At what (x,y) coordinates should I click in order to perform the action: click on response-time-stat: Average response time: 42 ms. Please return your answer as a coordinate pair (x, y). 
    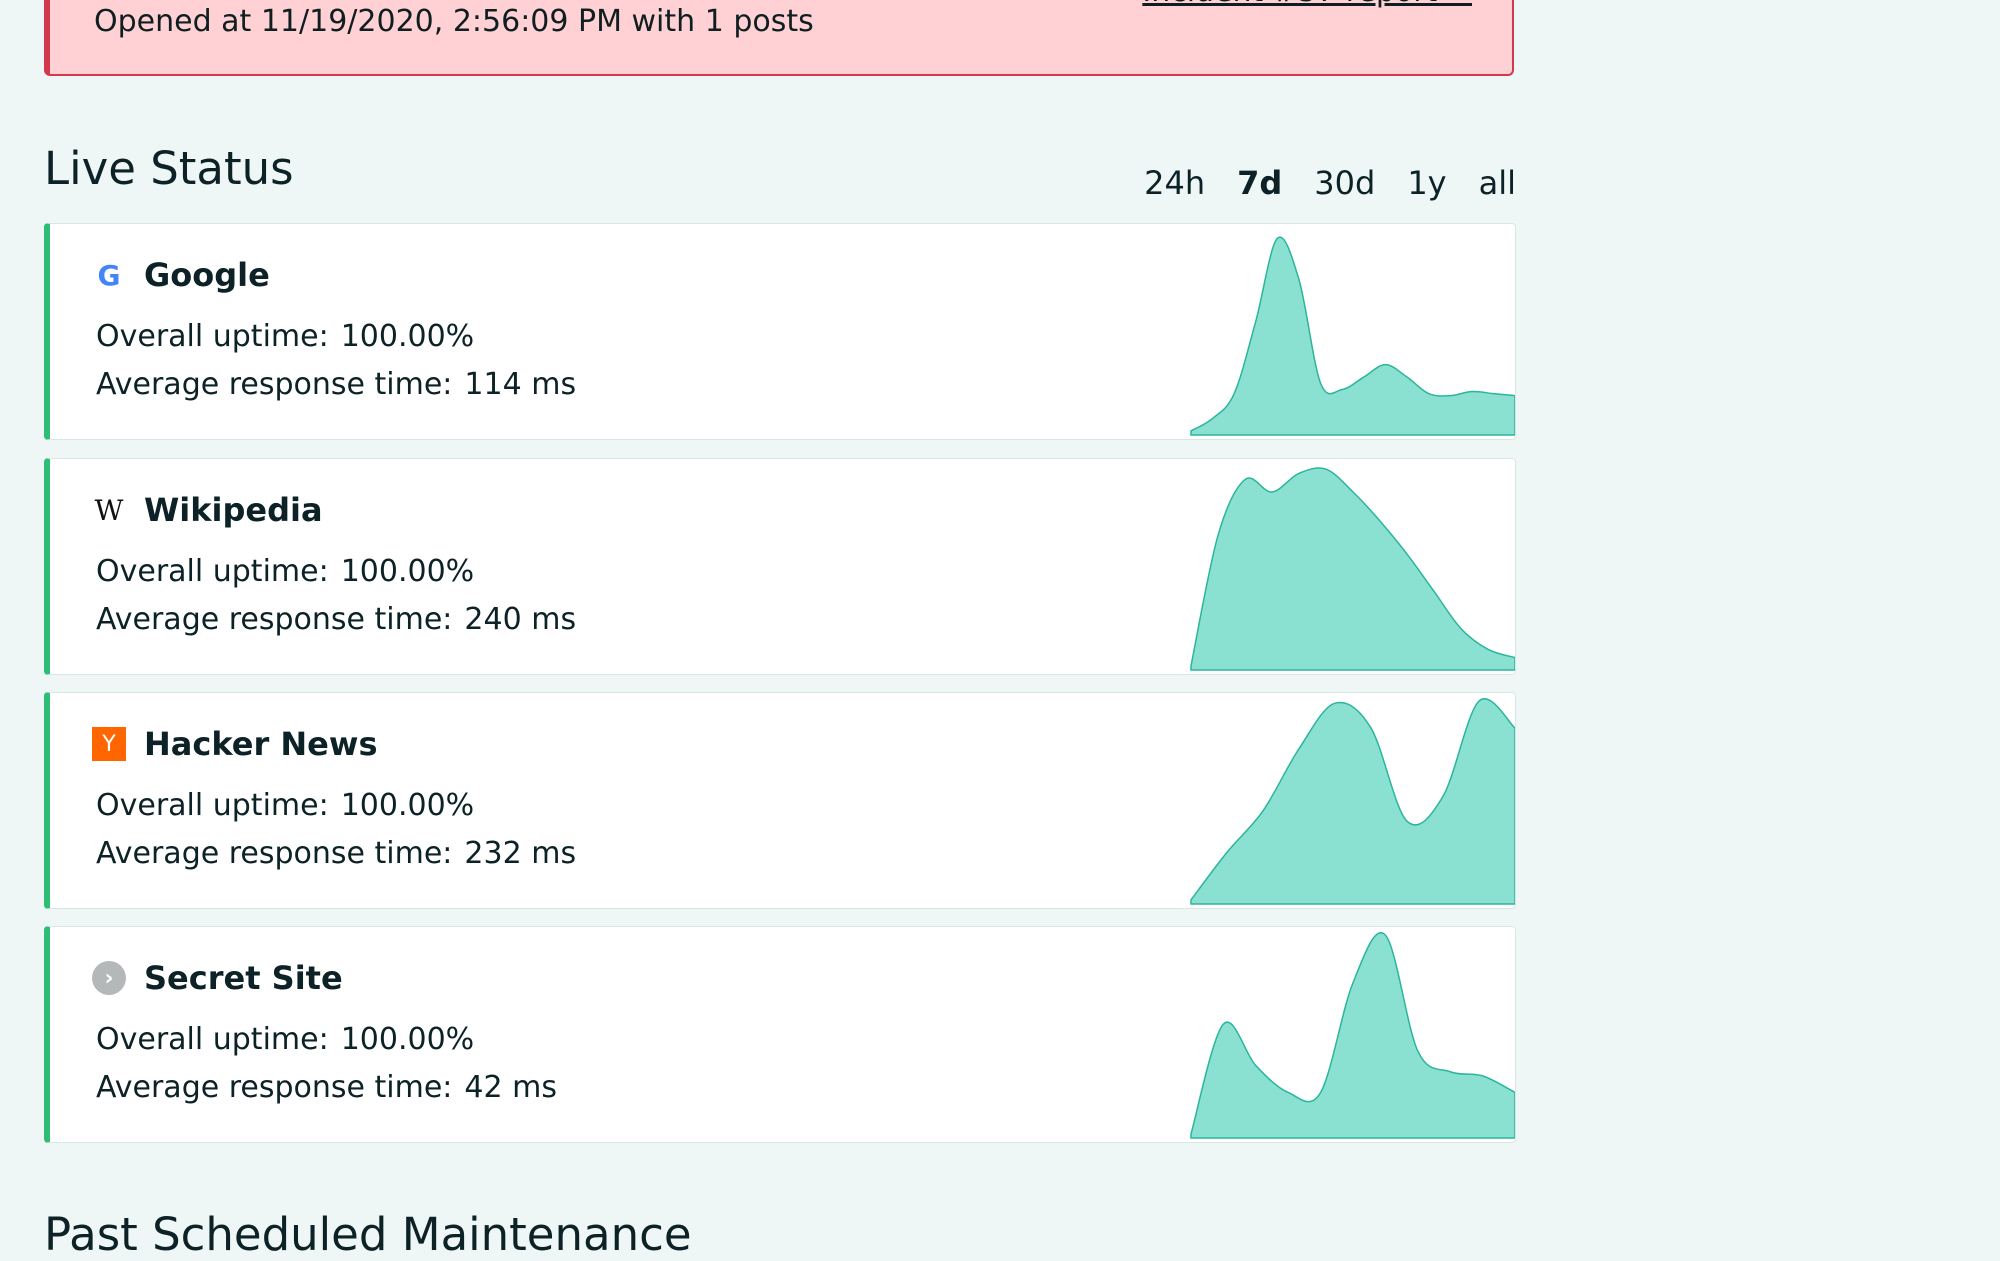
    Looking at the image, I should click on (326, 1087).